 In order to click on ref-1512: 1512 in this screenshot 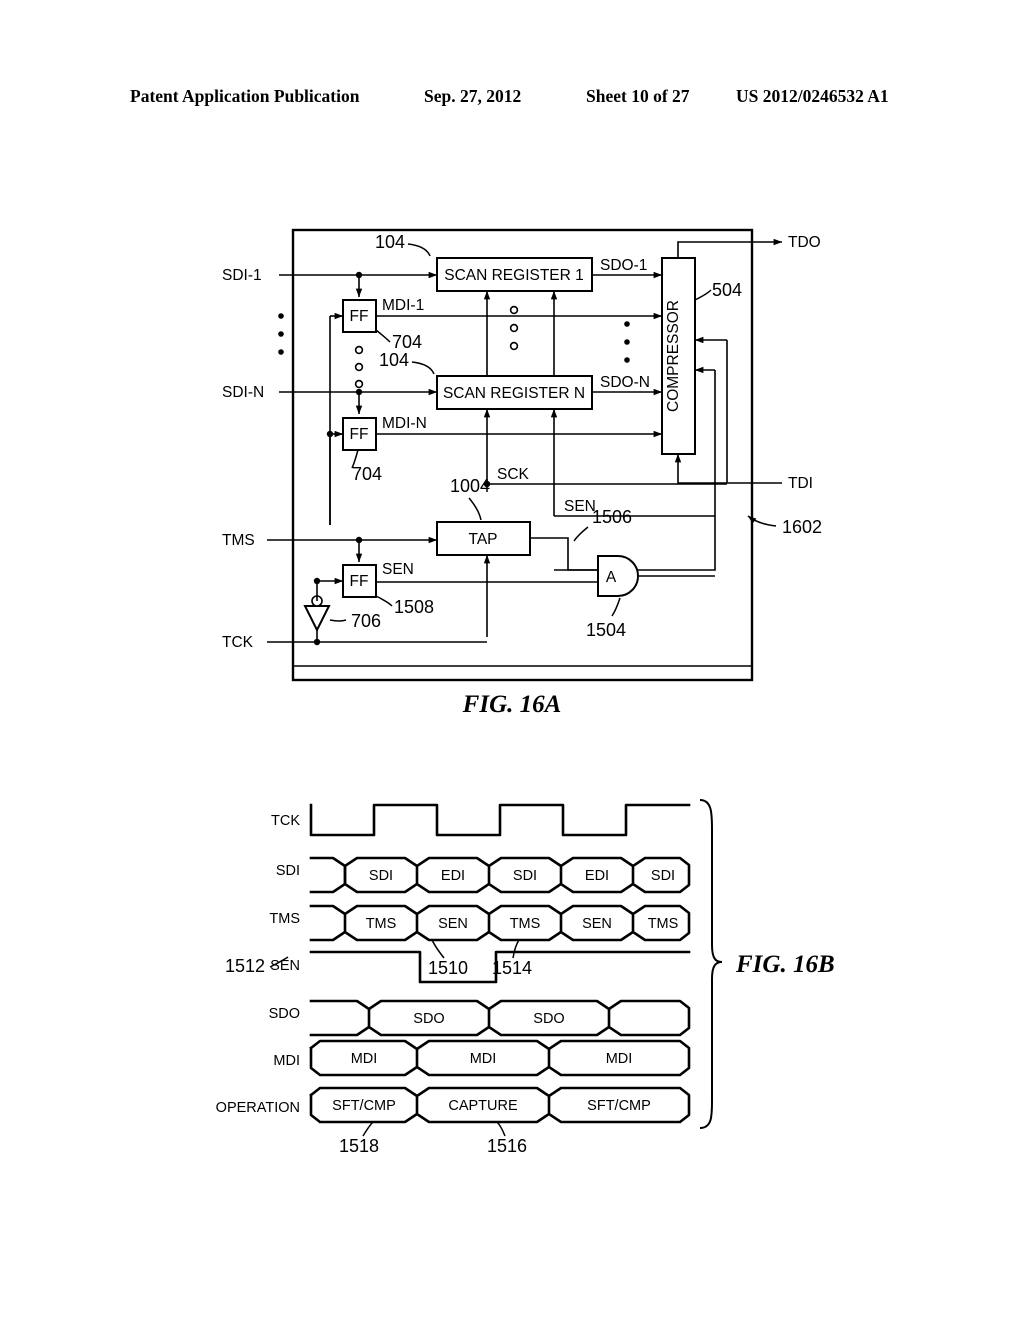, I will do `click(245, 966)`.